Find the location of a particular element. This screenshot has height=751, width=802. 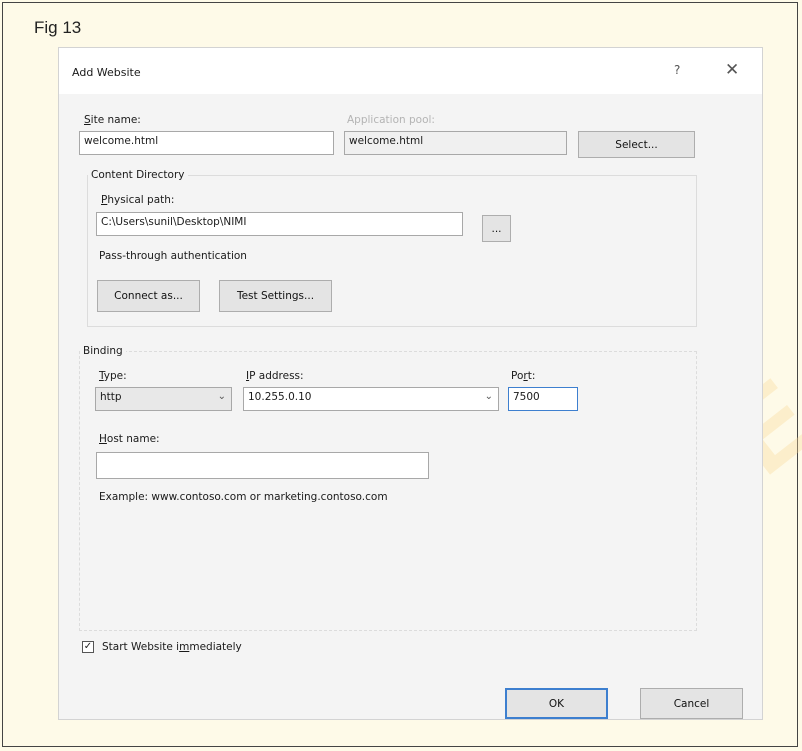

dialog-title: Add Website is located at coordinates (106, 72).